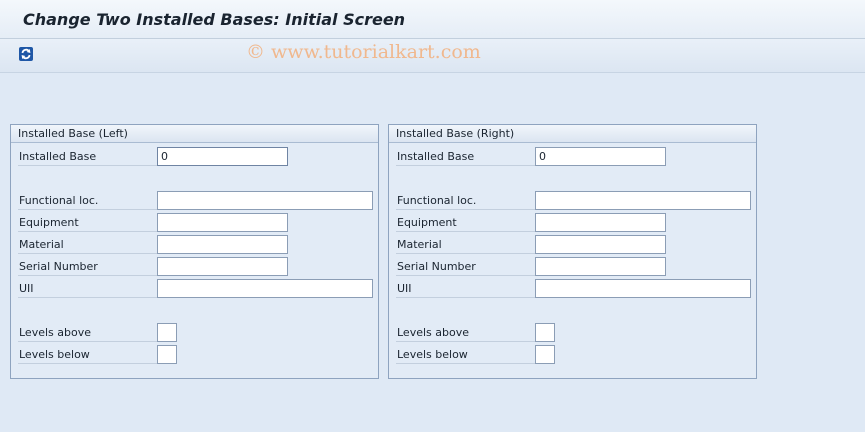 The width and height of the screenshot is (865, 432). What do you see at coordinates (194, 134) in the screenshot?
I see `group-title-left: Installed Base (Left)` at bounding box center [194, 134].